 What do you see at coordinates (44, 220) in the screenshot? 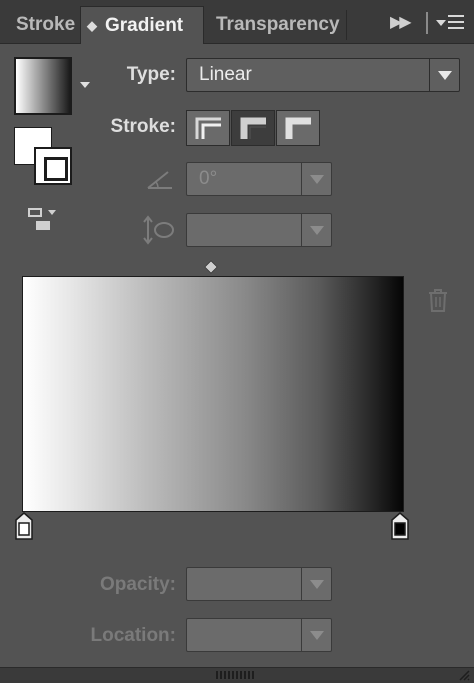
I see `swap-fill-stroke-icon` at bounding box center [44, 220].